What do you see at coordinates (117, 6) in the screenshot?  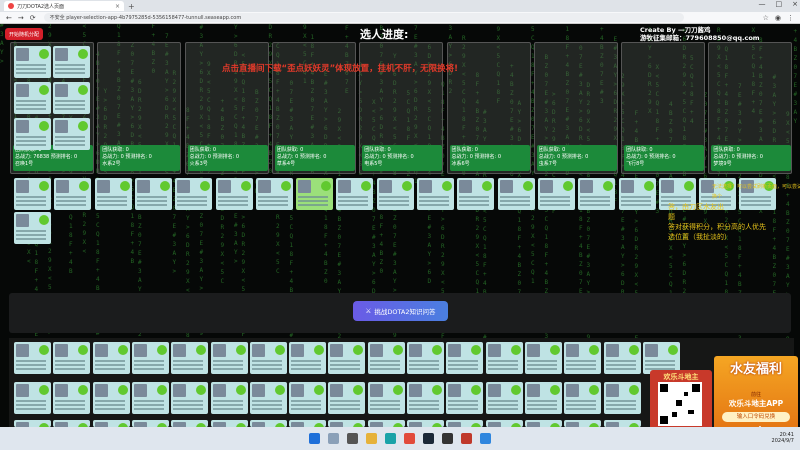 I see `tab-close-icon: ×` at bounding box center [117, 6].